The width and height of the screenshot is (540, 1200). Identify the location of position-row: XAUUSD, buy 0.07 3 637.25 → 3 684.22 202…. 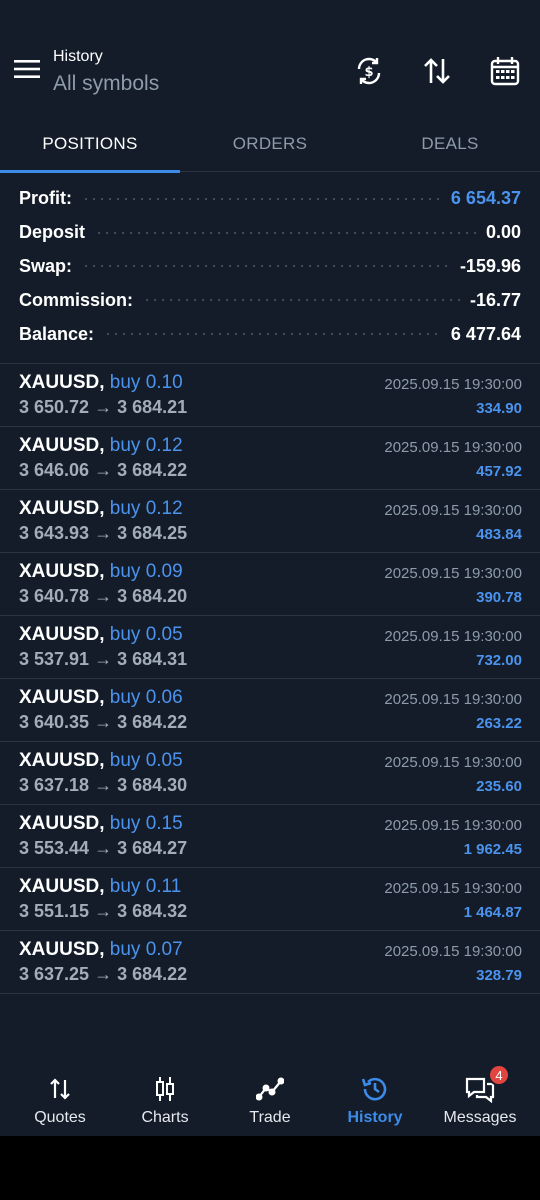
(270, 962).